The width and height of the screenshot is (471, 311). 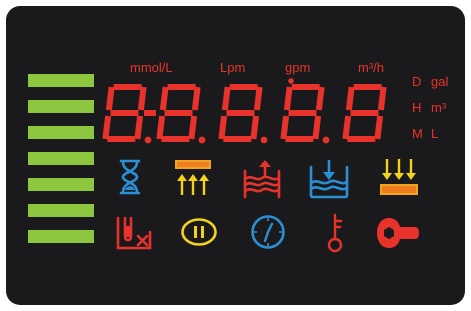 What do you see at coordinates (150, 113) in the screenshot?
I see `minus-segment` at bounding box center [150, 113].